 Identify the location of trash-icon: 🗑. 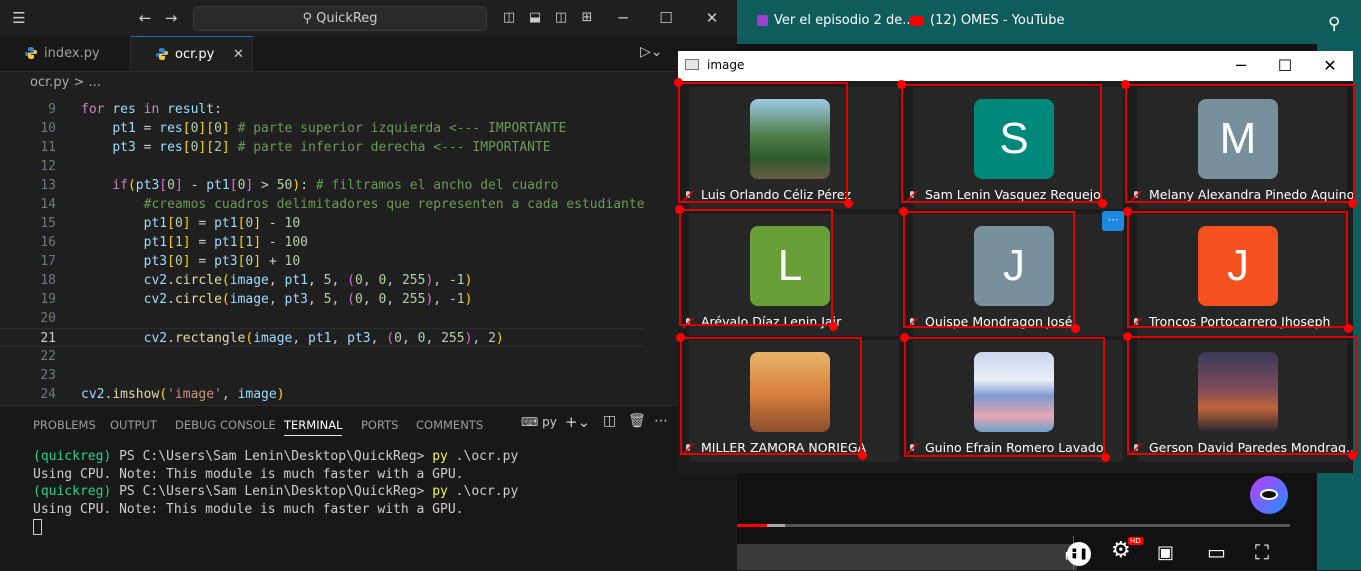
(637, 421).